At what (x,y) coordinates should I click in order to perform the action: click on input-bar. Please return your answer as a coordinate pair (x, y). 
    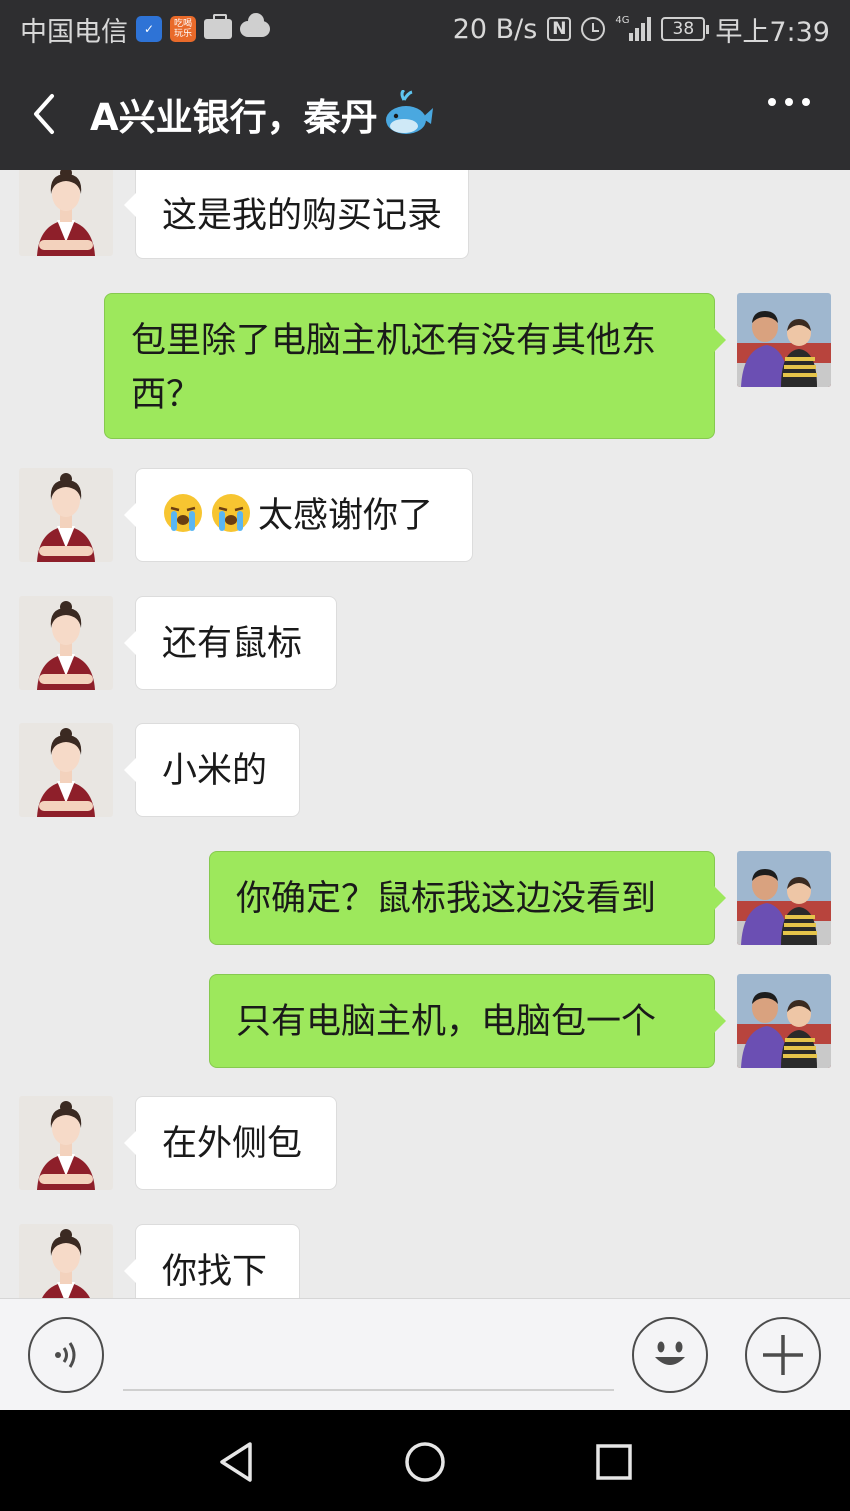
    Looking at the image, I should click on (425, 1354).